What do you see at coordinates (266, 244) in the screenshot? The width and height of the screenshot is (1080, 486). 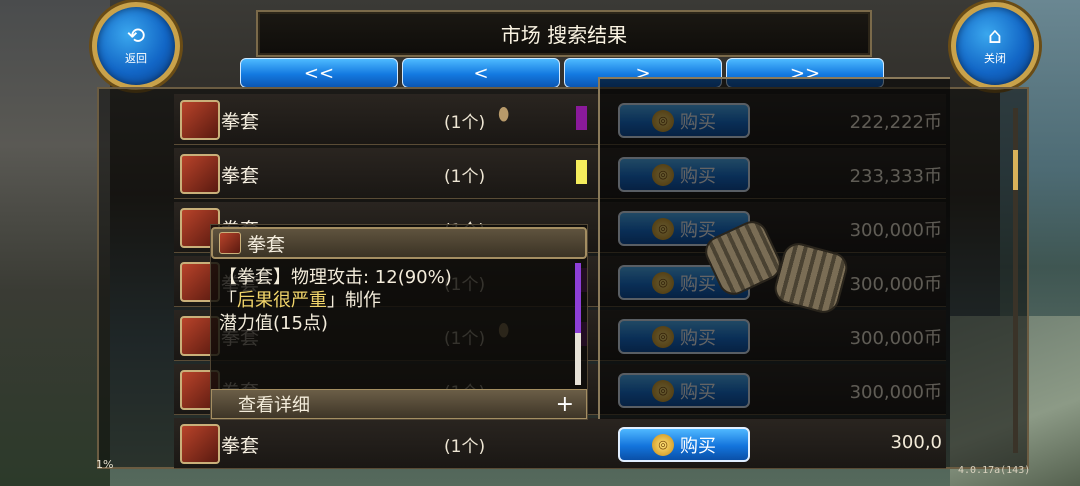 I see `tooltip-title: 拳套` at bounding box center [266, 244].